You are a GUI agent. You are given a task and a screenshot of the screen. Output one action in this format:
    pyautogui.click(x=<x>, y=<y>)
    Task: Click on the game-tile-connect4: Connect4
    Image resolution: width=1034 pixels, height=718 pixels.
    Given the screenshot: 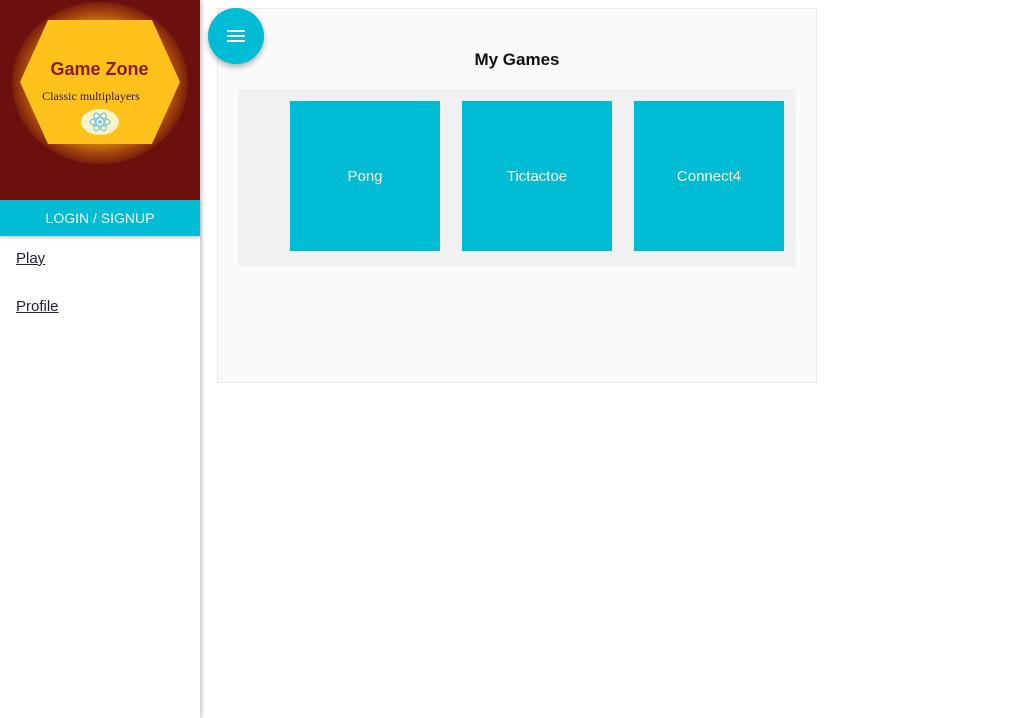 What is the action you would take?
    pyautogui.click(x=709, y=176)
    